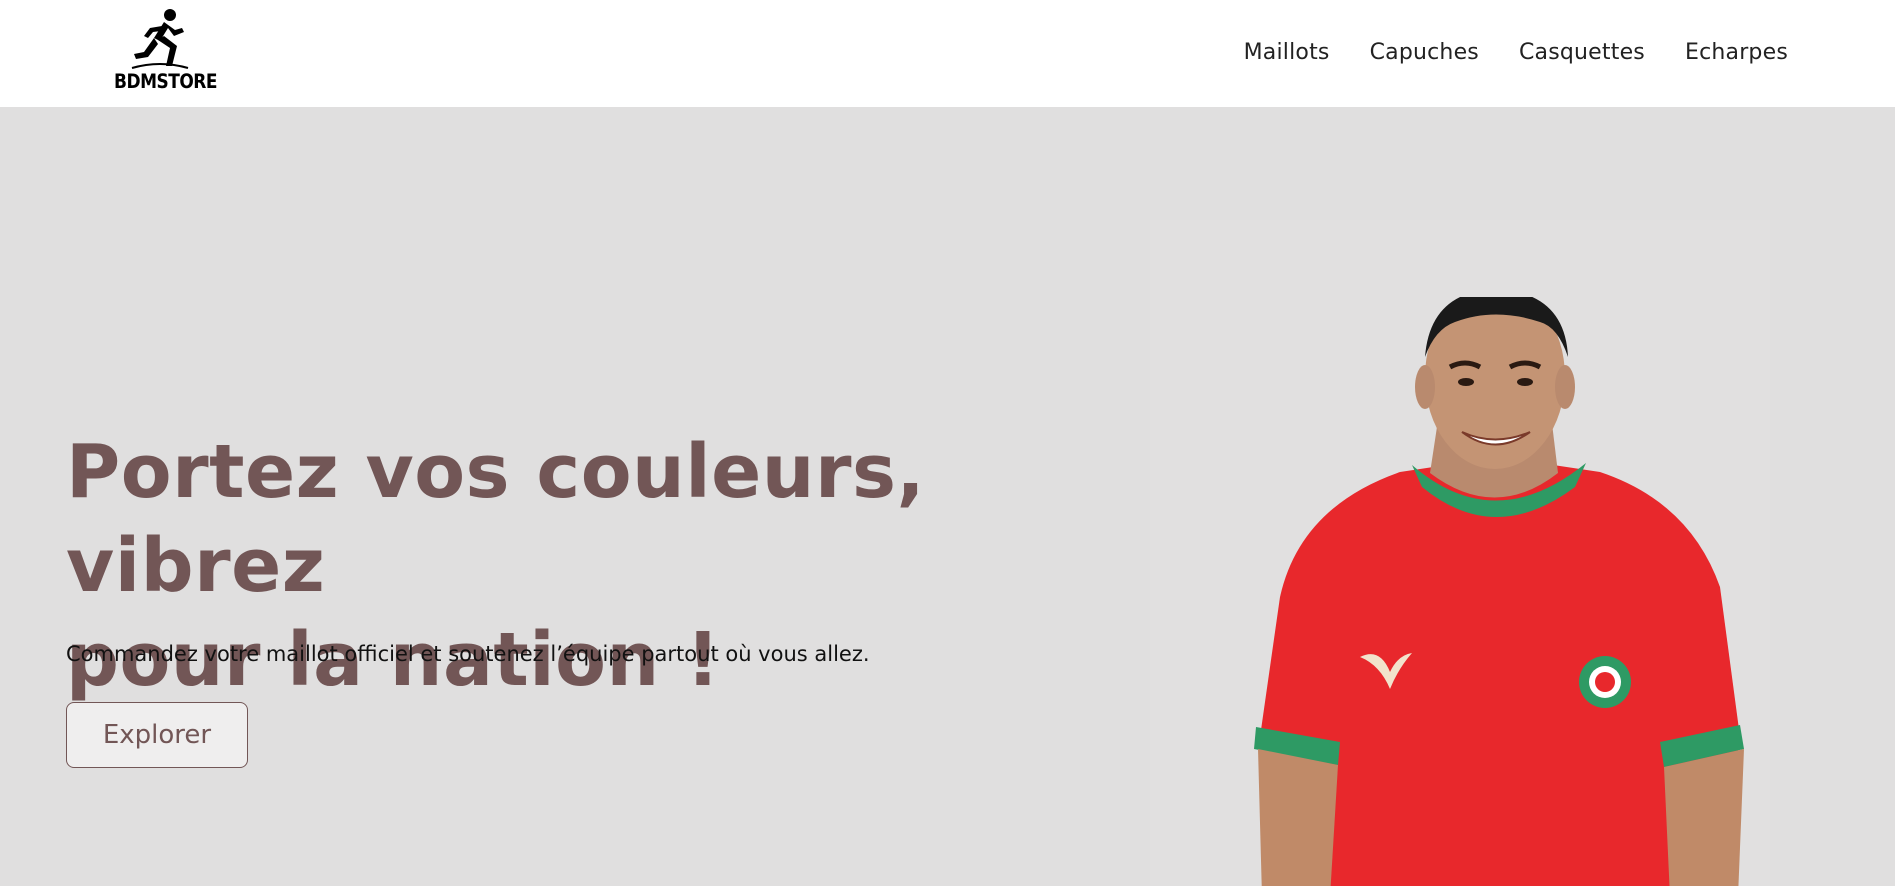 The width and height of the screenshot is (1895, 886). I want to click on main-nav: Maillots Capuches Casquettes Echarpes, so click(1516, 52).